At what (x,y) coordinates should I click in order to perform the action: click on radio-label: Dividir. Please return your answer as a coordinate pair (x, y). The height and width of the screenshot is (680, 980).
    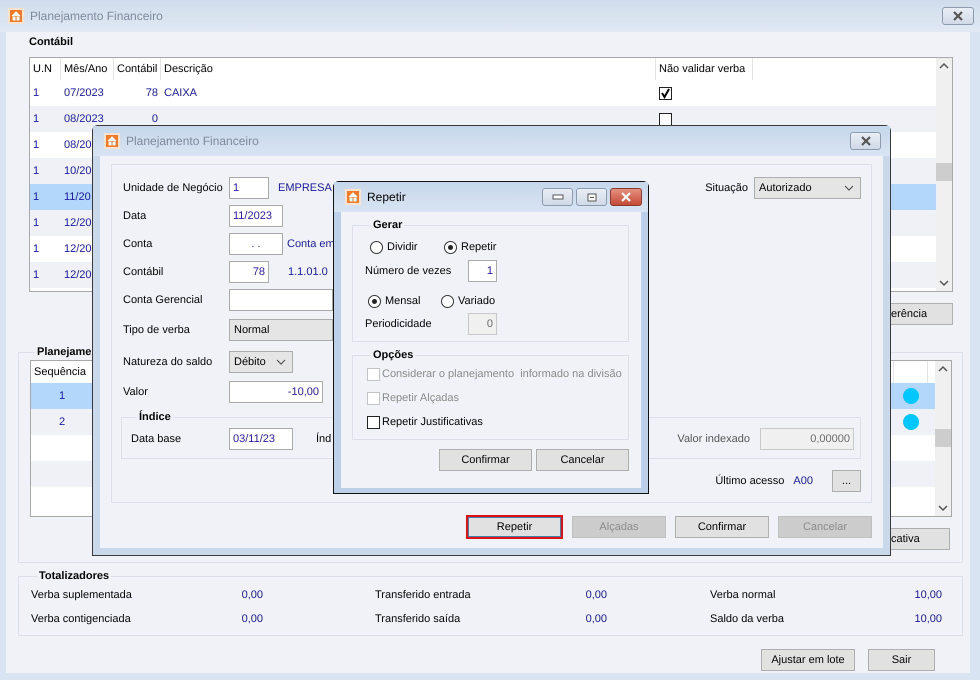
    Looking at the image, I should click on (402, 247).